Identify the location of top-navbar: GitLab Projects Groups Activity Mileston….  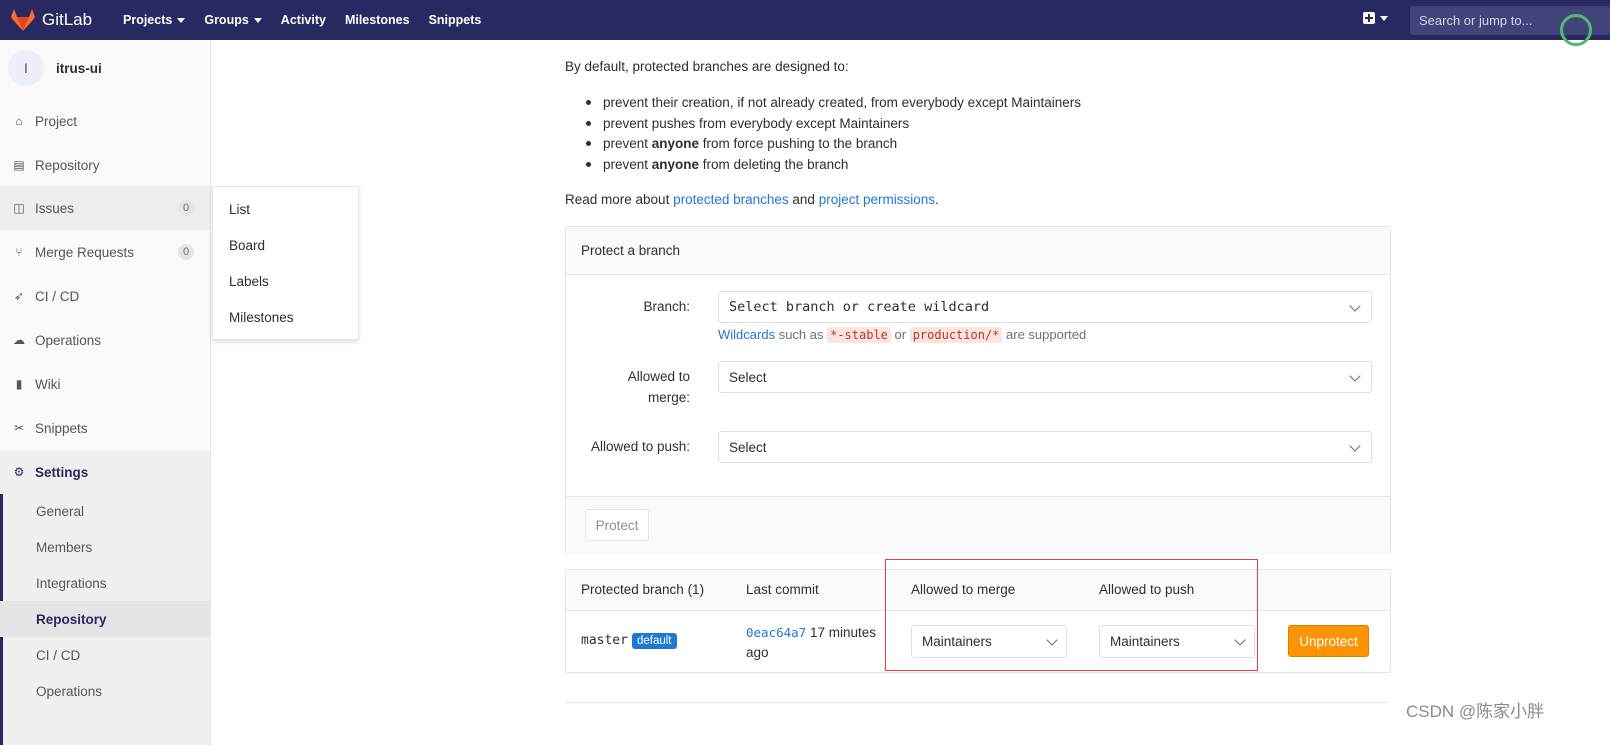
(805, 23).